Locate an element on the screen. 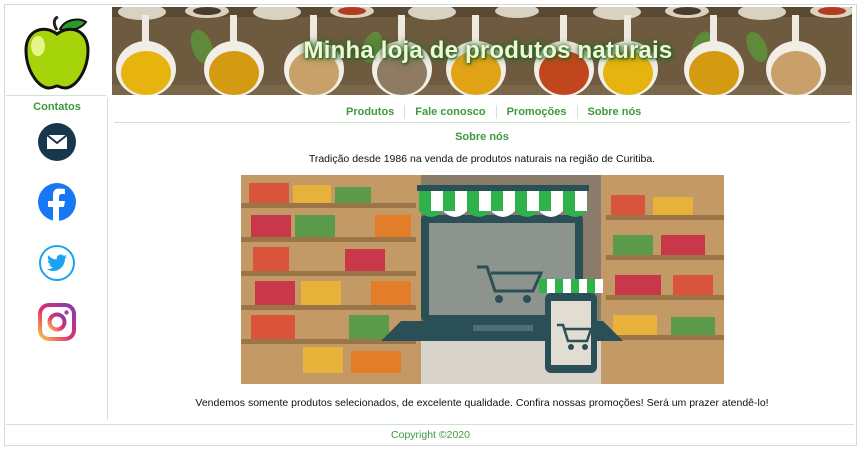 The width and height of the screenshot is (861, 450). contacts-title: Contatos is located at coordinates (57, 107).